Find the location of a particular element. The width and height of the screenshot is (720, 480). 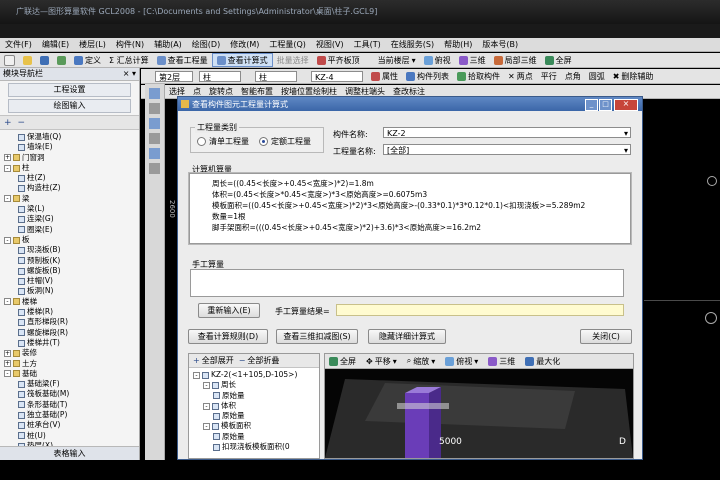

quantity-tree-item: - KZ-2(<1+105,D-105>) is located at coordinates (256, 375).